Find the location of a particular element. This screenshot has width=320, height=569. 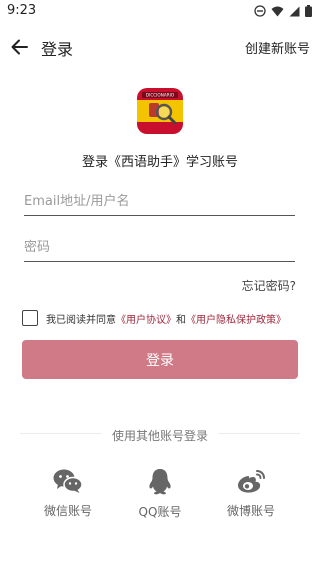

page-title: 登录 is located at coordinates (57, 49).